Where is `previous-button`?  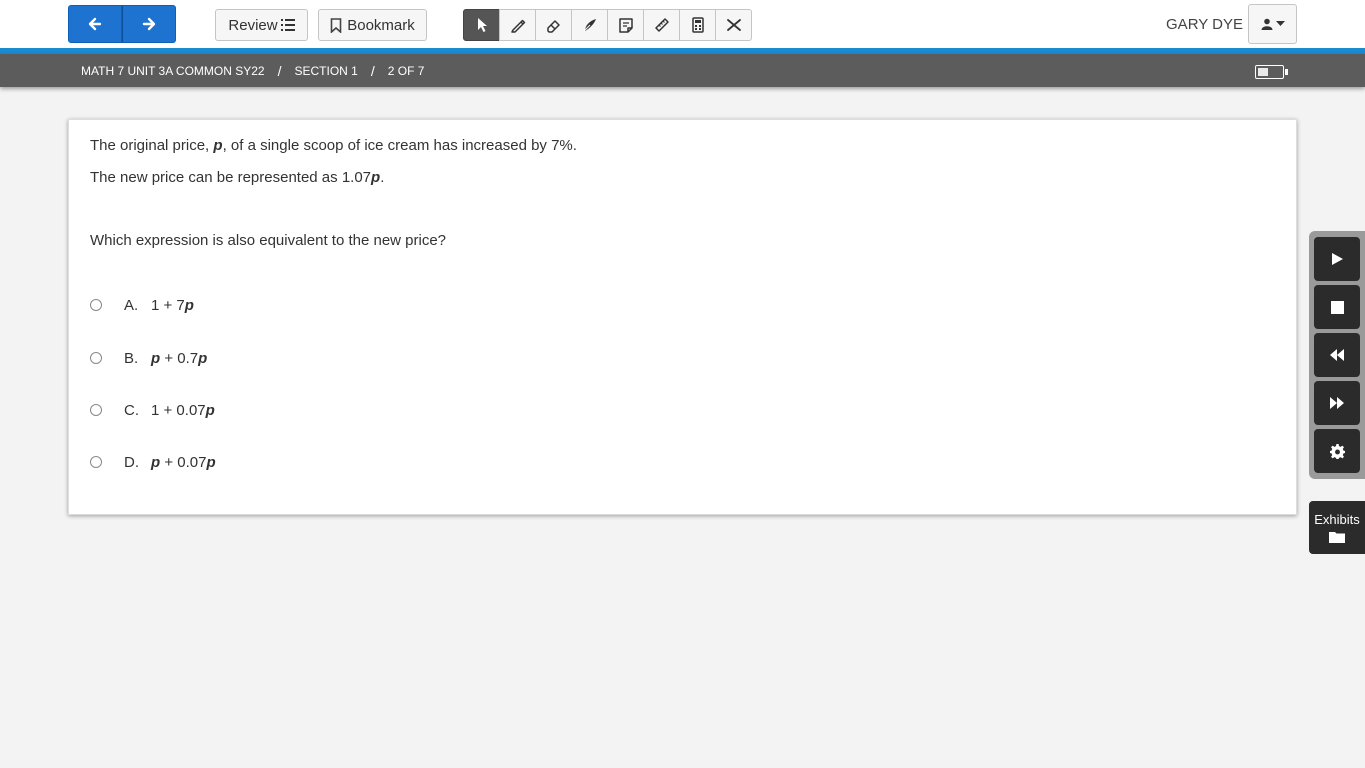 previous-button is located at coordinates (95, 24).